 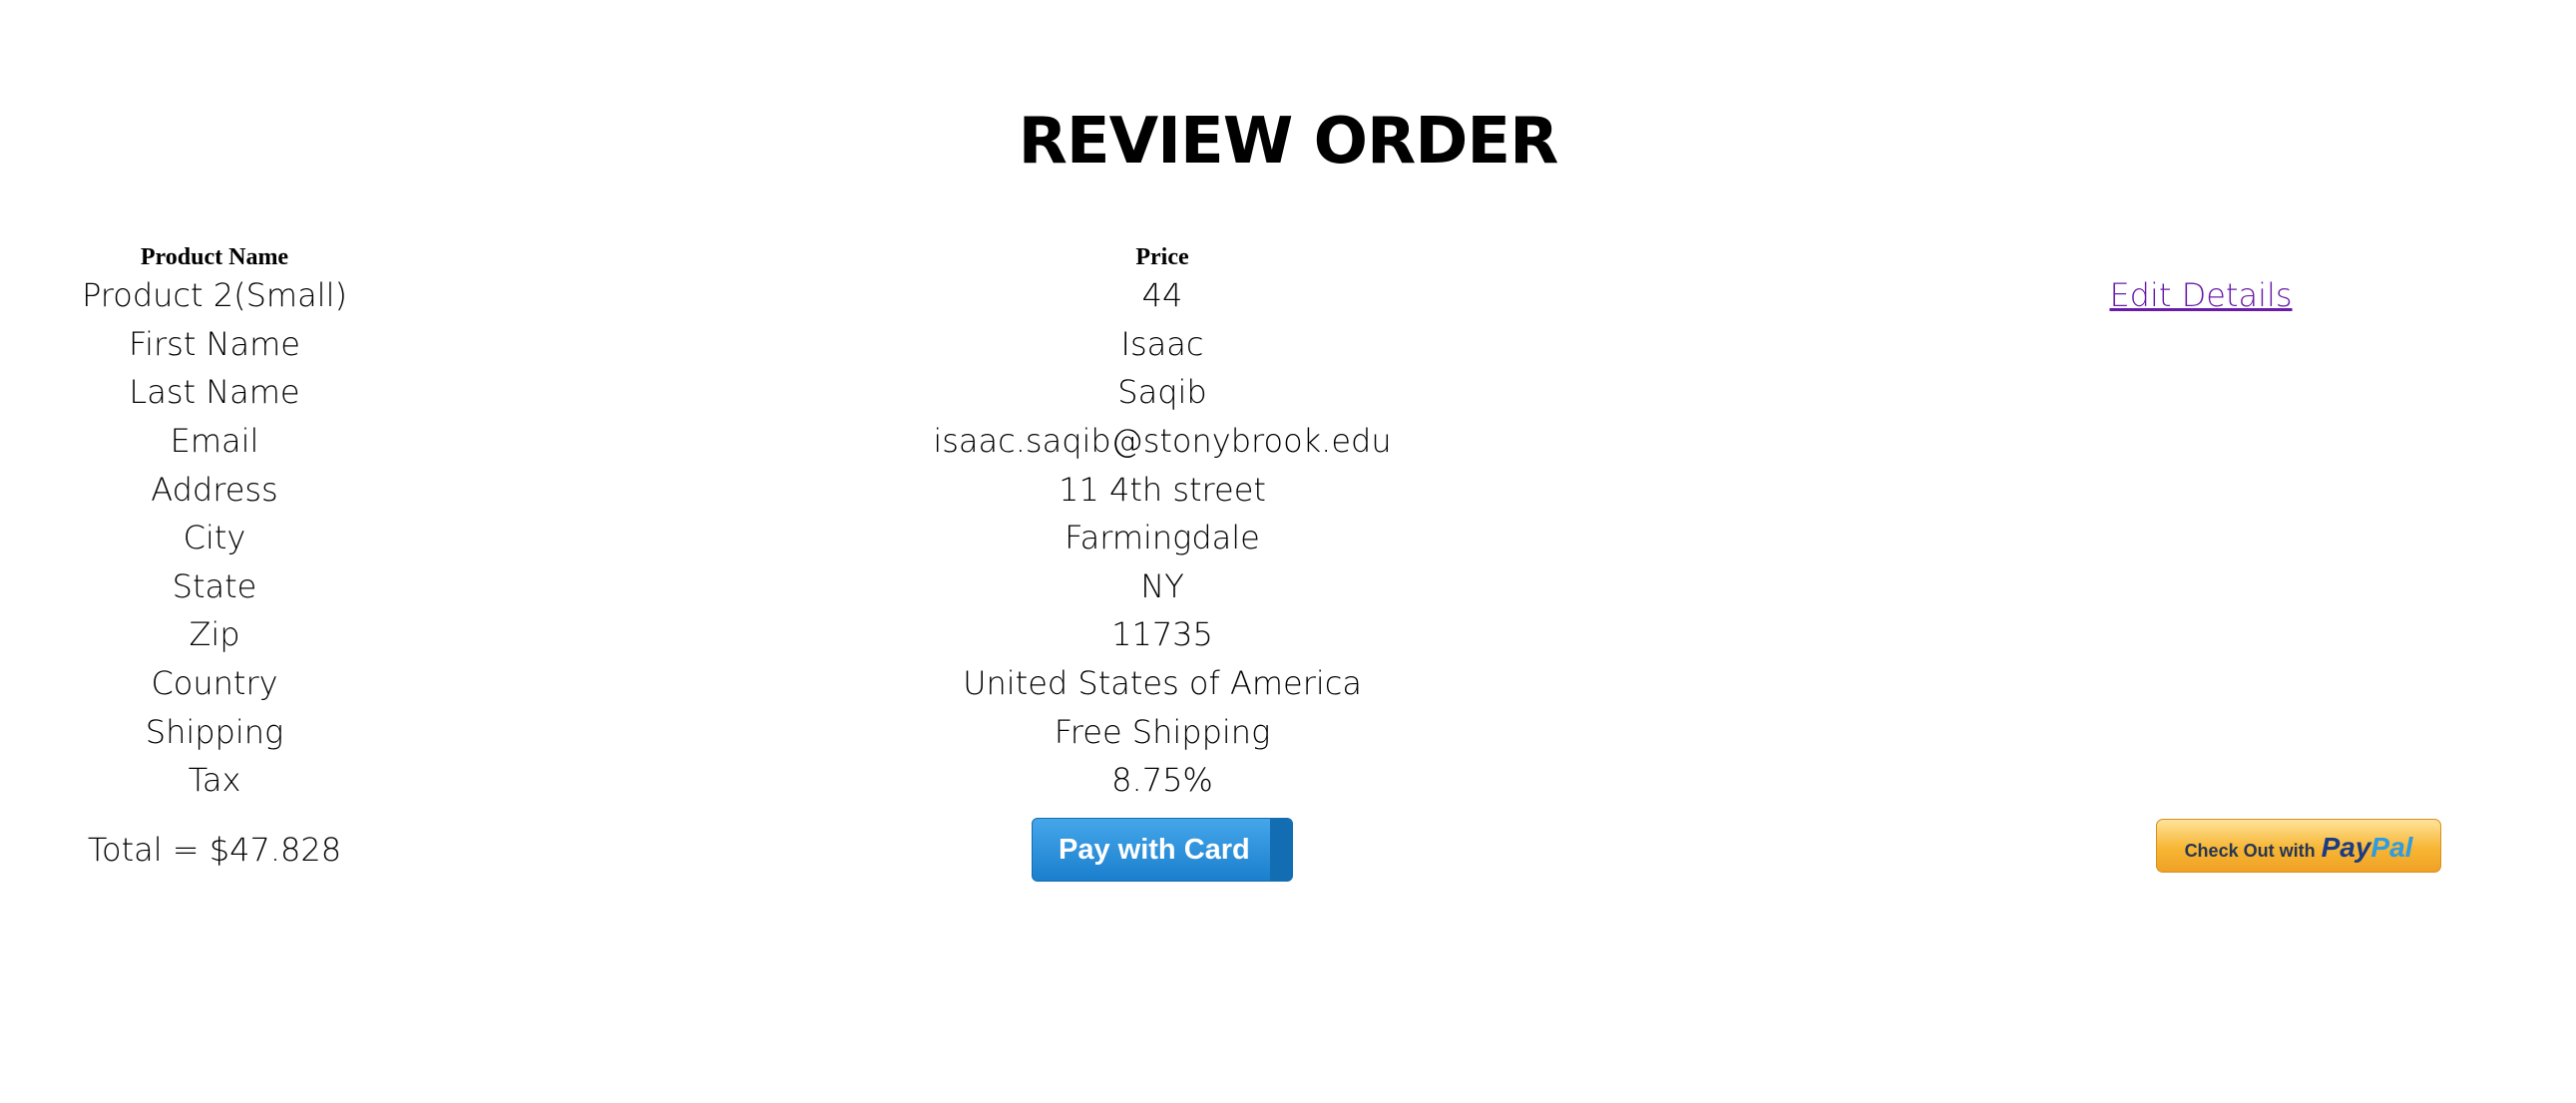 I want to click on pay-card-cell: Pay with Card, so click(x=1162, y=850).